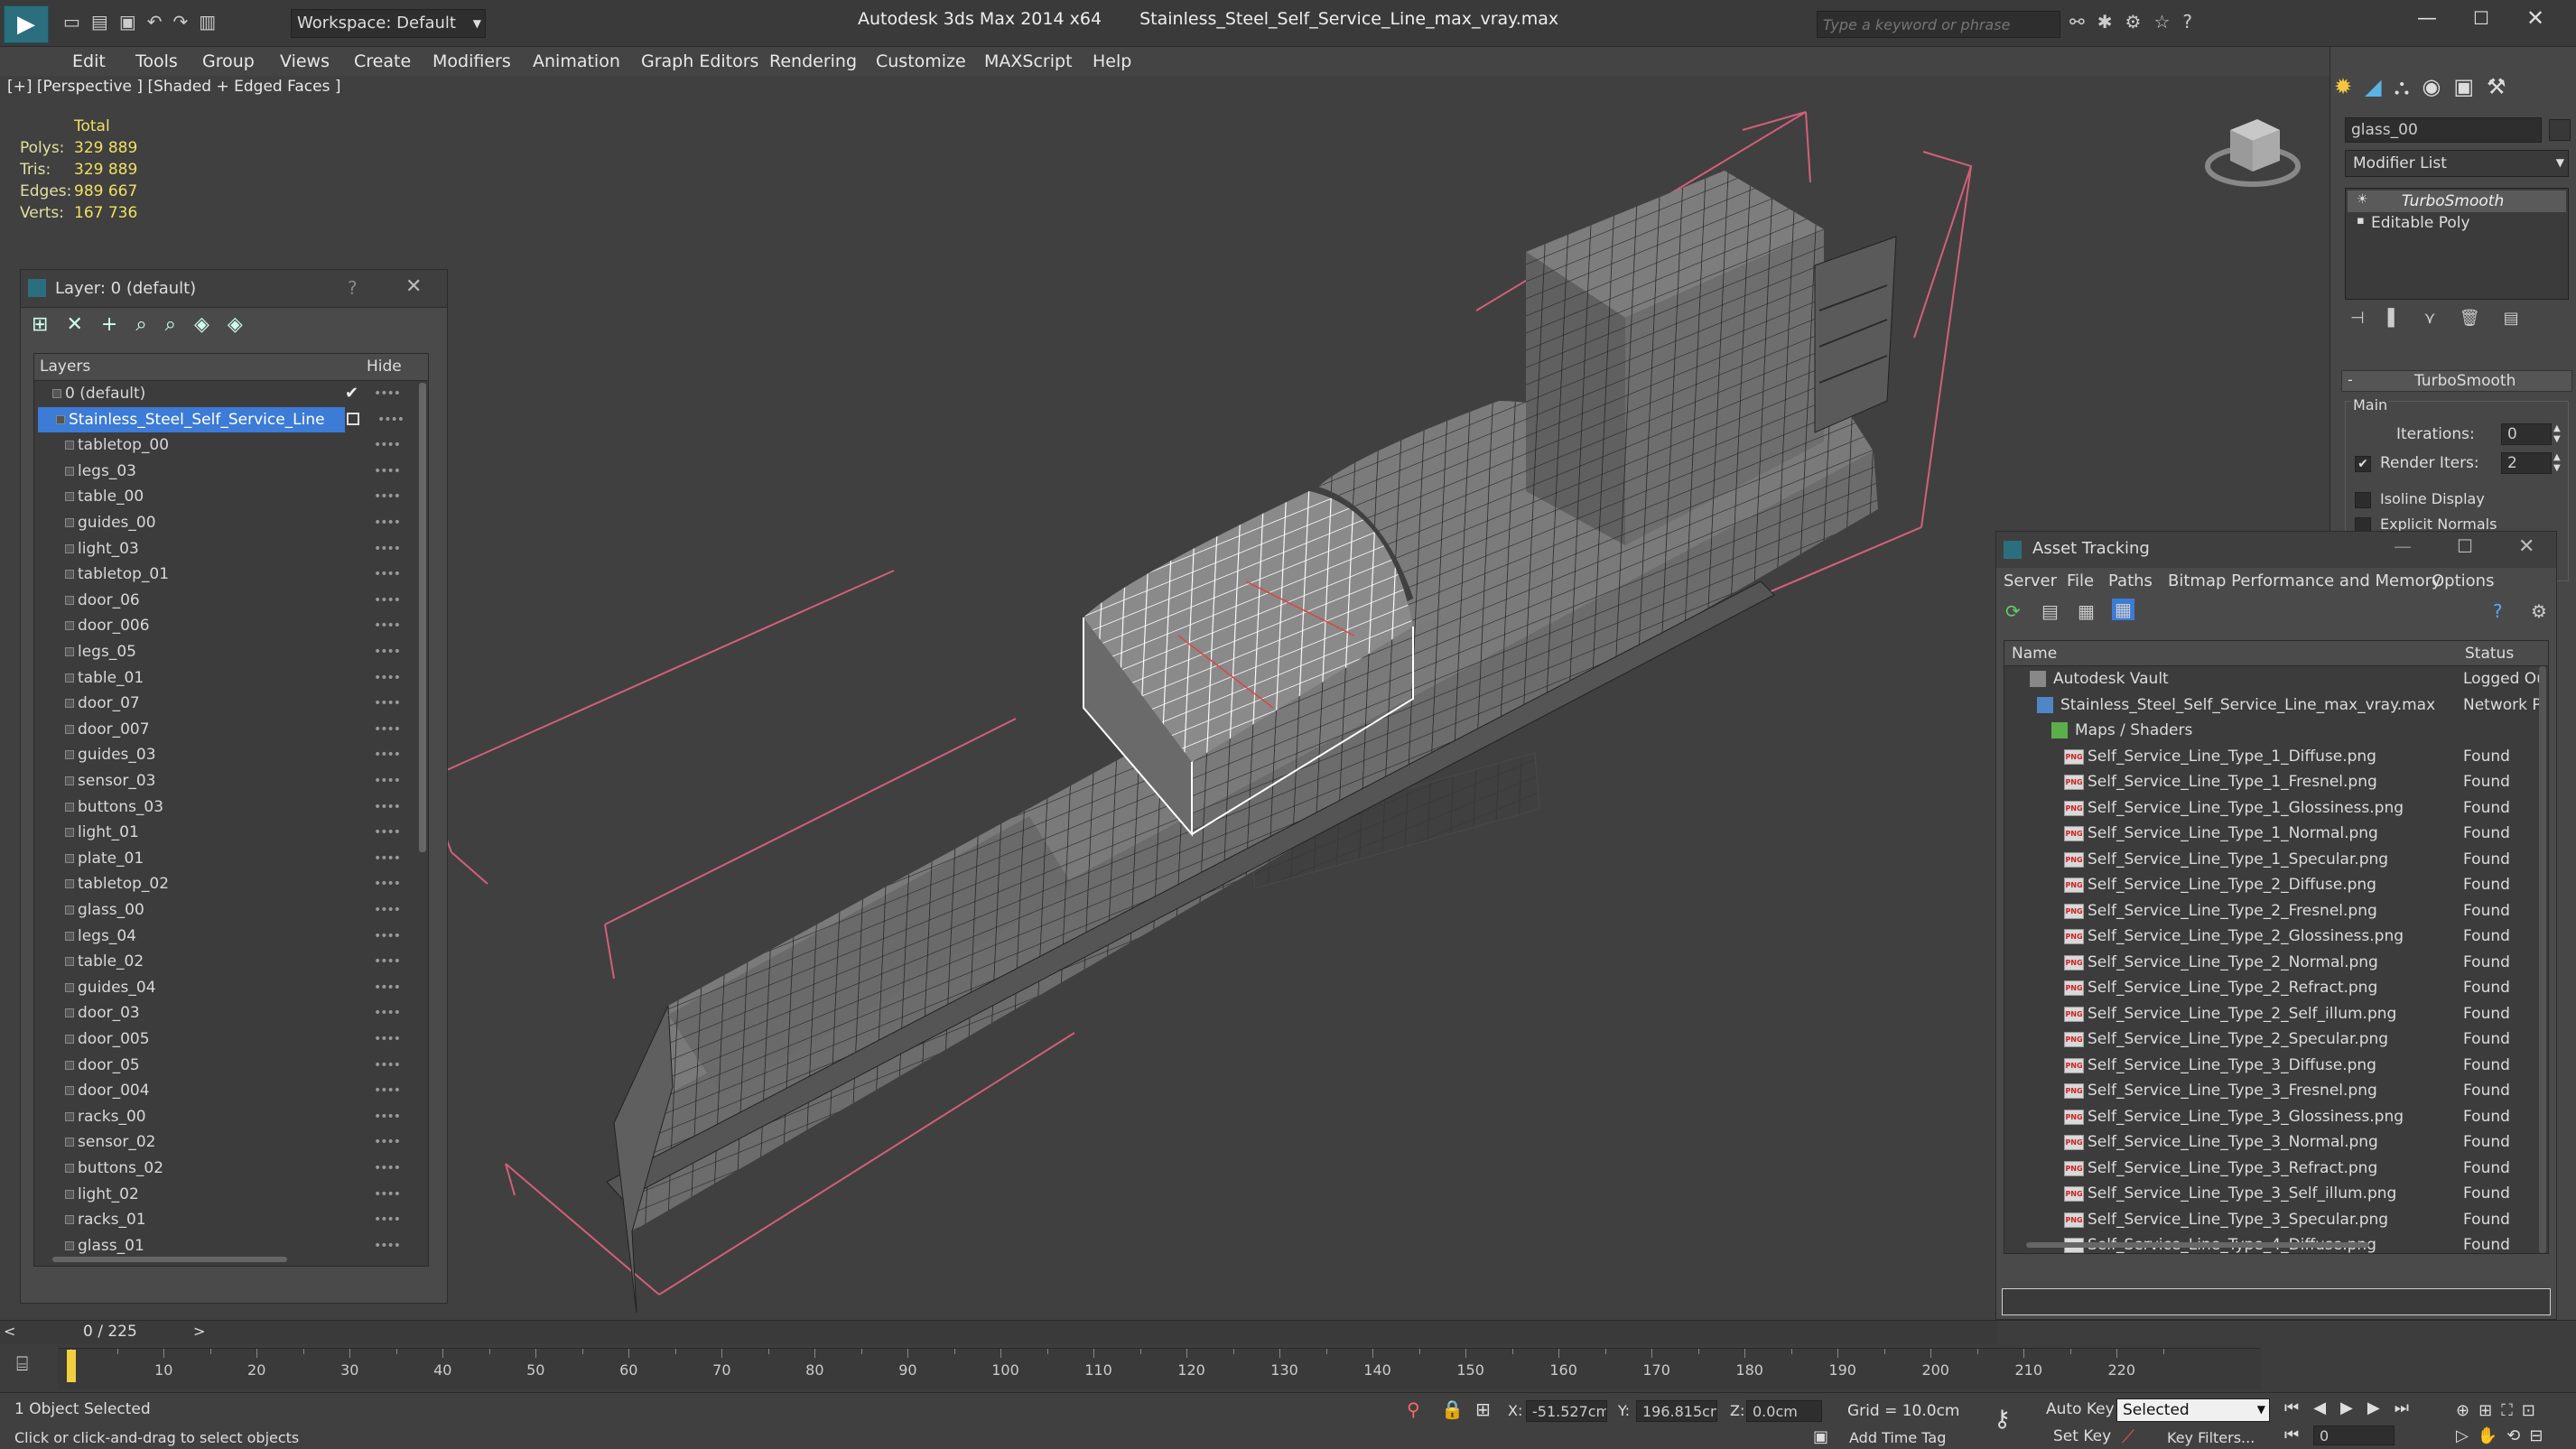 This screenshot has height=1449, width=2576. I want to click on menu-create: Create, so click(382, 61).